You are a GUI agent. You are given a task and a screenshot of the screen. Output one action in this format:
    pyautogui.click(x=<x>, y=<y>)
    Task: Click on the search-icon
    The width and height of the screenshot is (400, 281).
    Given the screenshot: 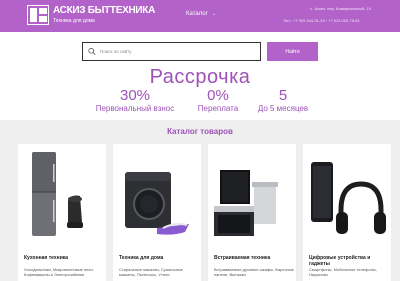 What is the action you would take?
    pyautogui.click(x=92, y=51)
    